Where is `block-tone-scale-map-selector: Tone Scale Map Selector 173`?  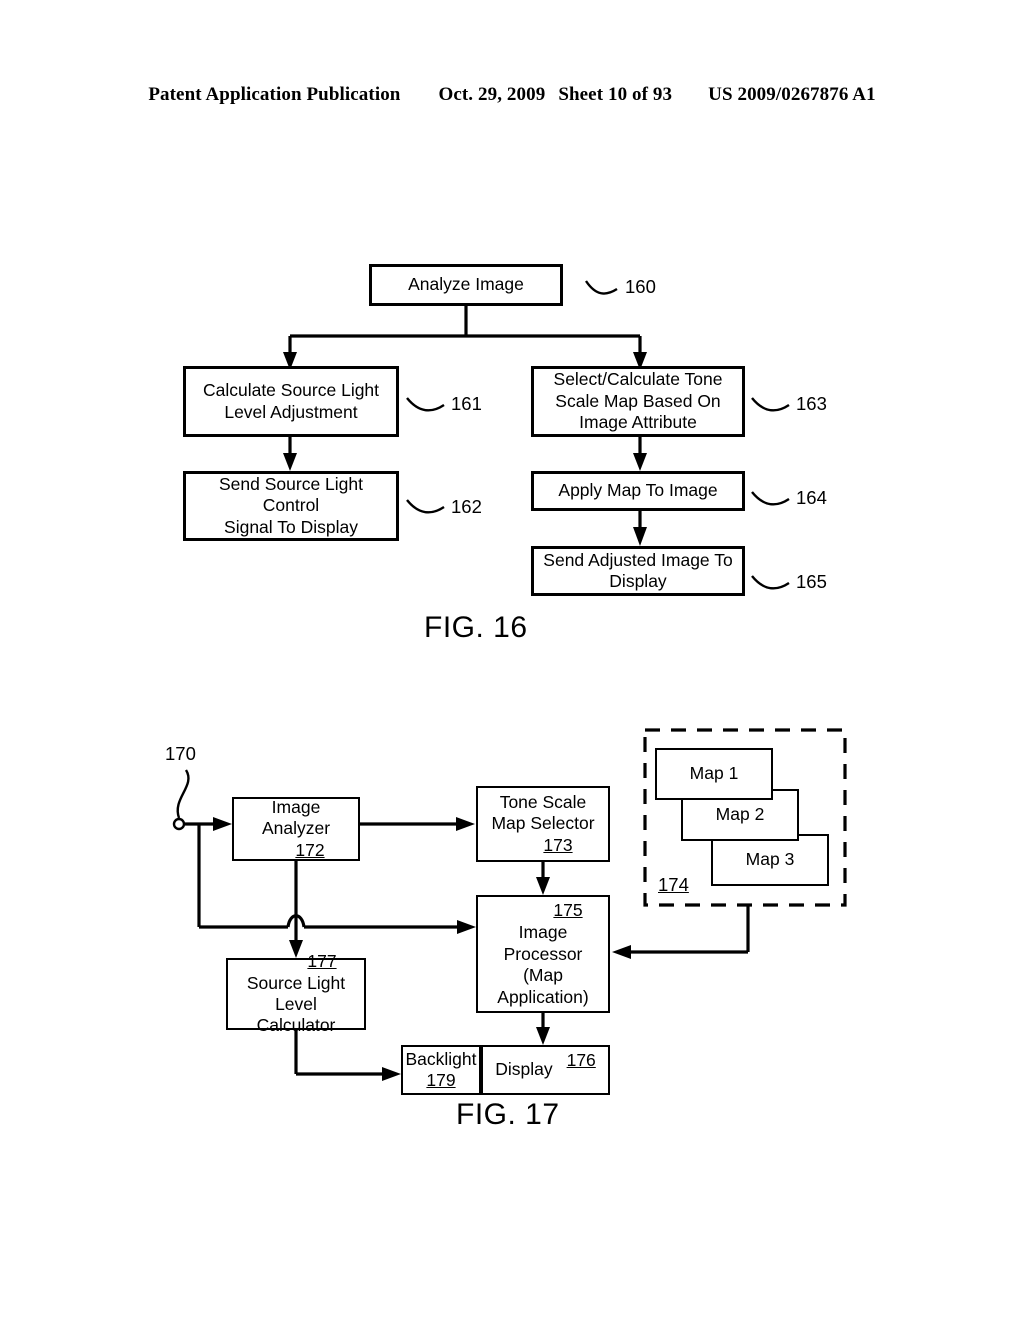
block-tone-scale-map-selector: Tone Scale Map Selector 173 is located at coordinates (543, 824).